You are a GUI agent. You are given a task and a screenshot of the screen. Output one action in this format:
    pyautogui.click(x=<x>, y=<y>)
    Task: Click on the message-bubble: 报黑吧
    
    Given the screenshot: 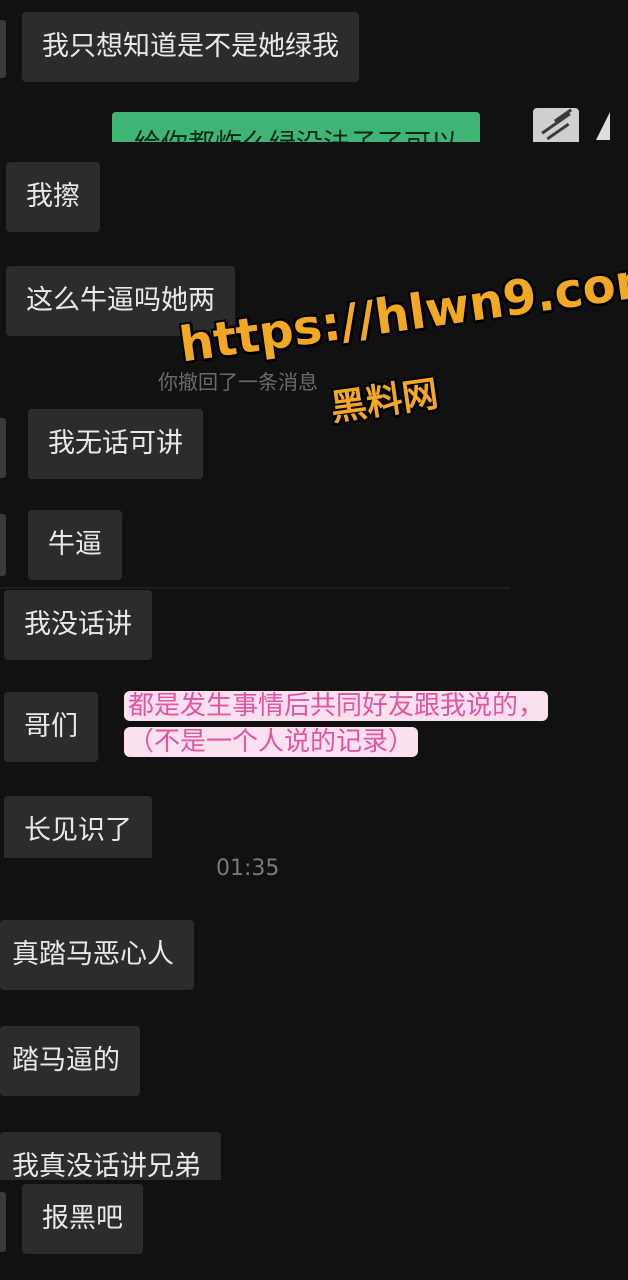 What is the action you would take?
    pyautogui.click(x=82, y=1219)
    